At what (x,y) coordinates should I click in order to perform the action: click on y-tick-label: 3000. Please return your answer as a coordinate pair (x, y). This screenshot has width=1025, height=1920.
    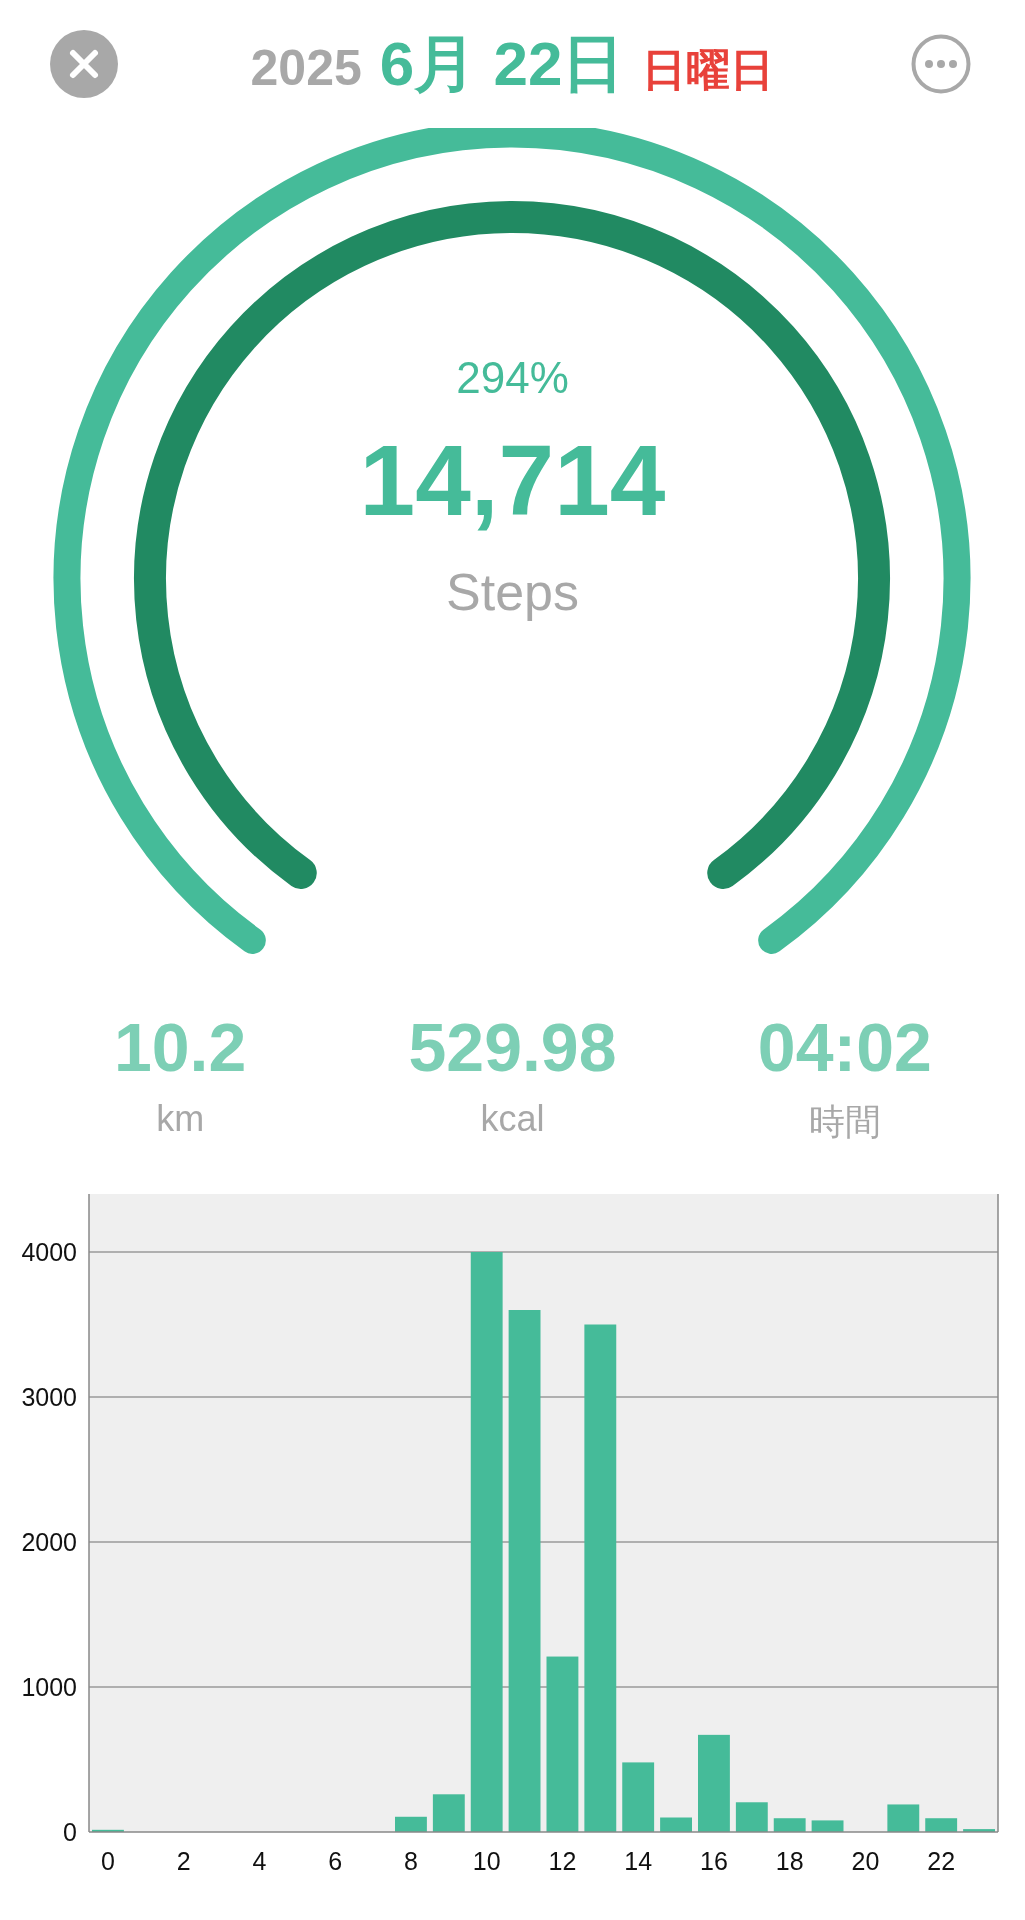
    Looking at the image, I should click on (49, 1397).